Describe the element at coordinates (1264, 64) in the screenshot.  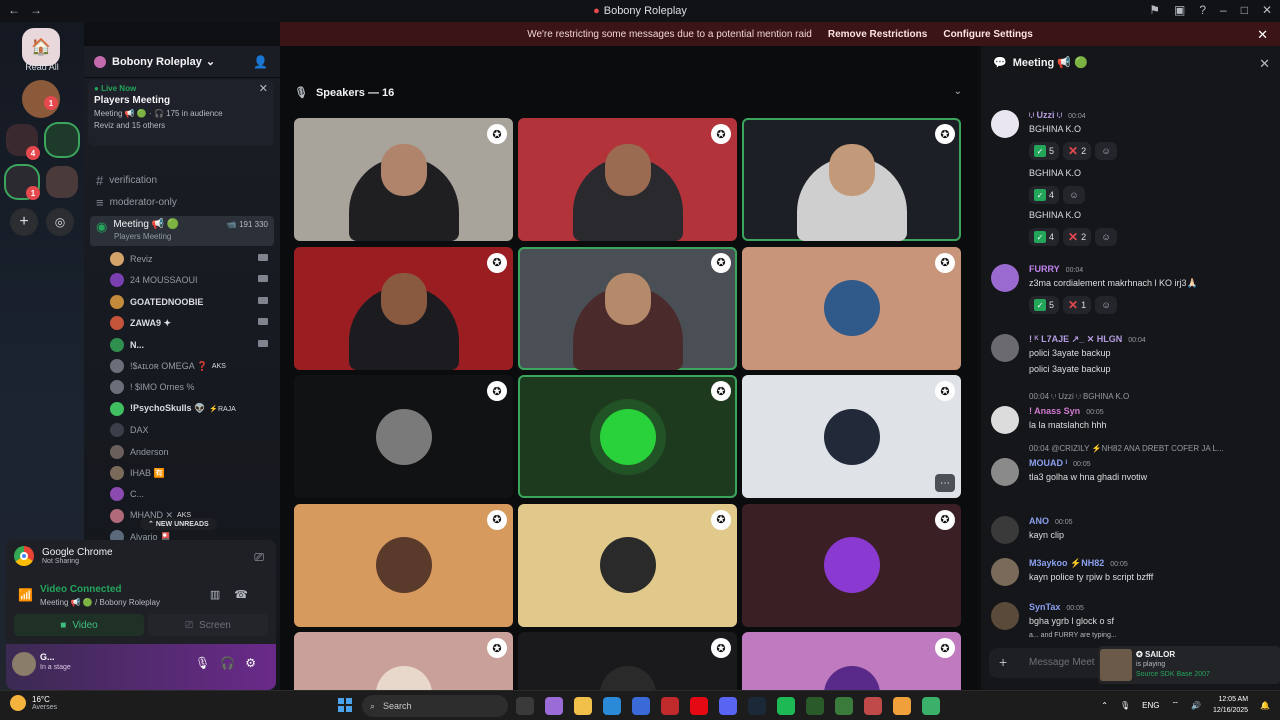
I see `close-chat-icon: ✕` at that location.